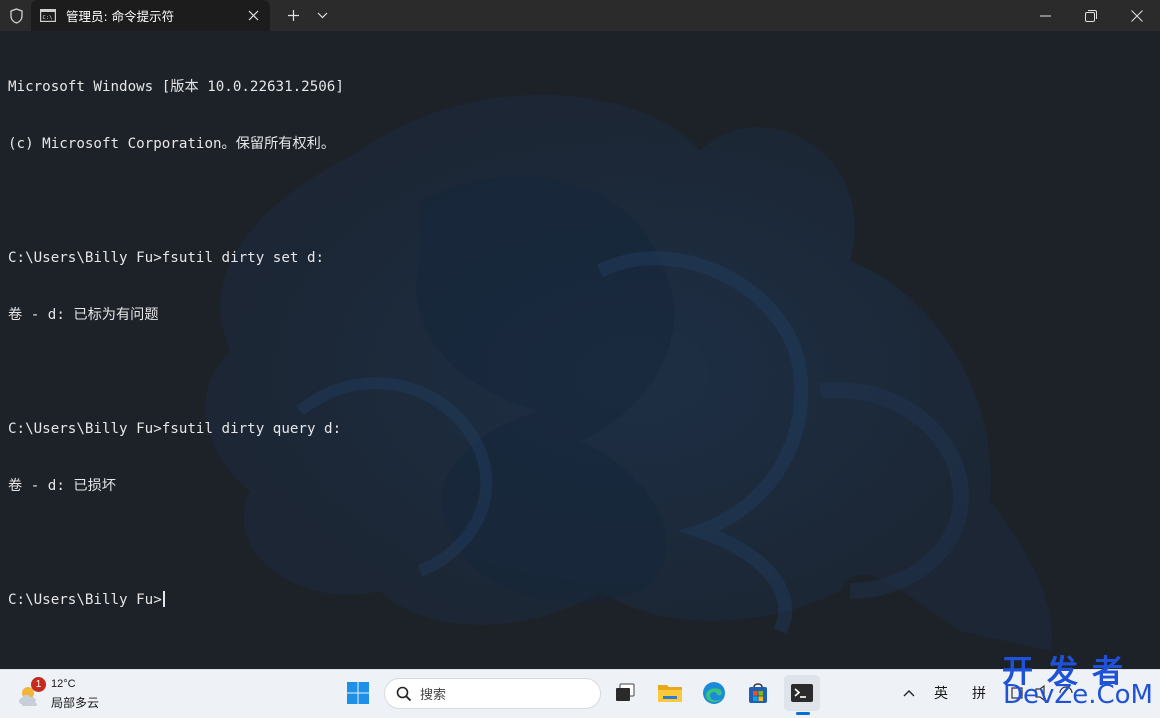  I want to click on store-button, so click(758, 693).